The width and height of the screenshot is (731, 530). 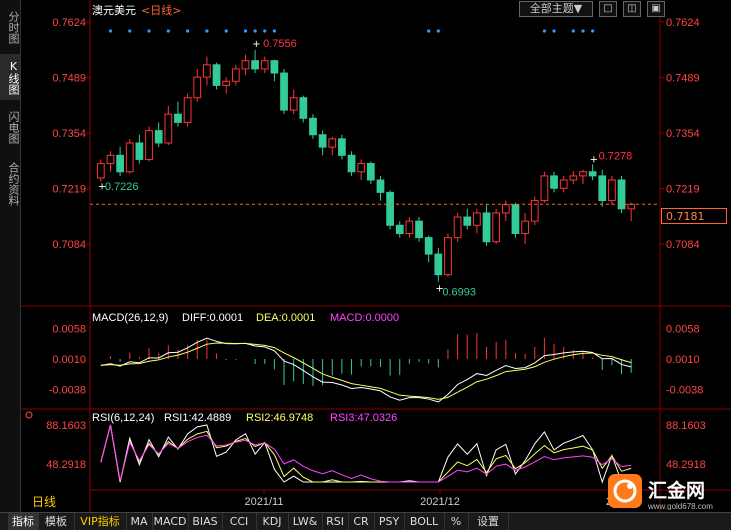 I want to click on macd-axis-left: -0.0038, so click(x=67, y=390).